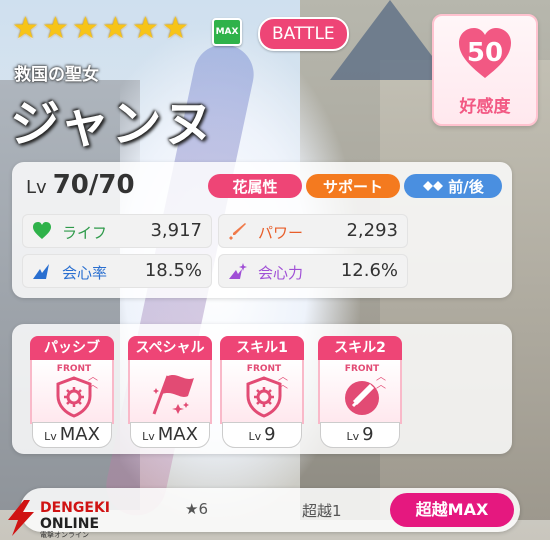  I want to click on sword-circle-icon, so click(362, 398).